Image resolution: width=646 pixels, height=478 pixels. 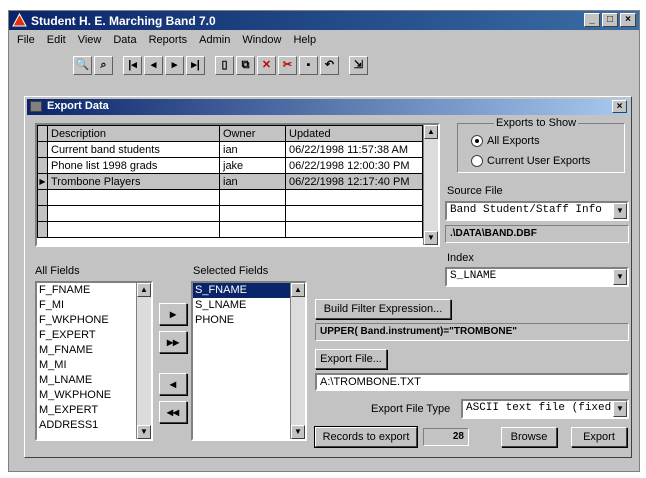 I want to click on cell-updated: 06/22/1998 12:17:40 PM, so click(x=354, y=181).